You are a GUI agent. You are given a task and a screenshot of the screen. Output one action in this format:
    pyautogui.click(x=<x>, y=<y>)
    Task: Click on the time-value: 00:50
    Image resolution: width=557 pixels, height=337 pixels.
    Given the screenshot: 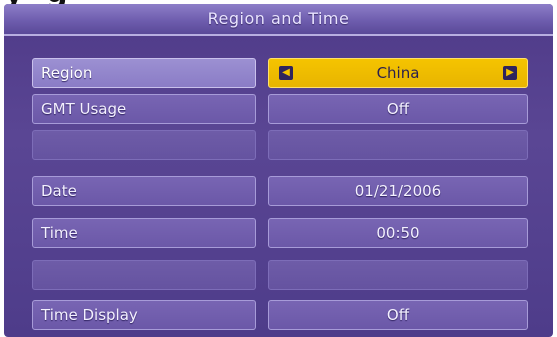 What is the action you would take?
    pyautogui.click(x=398, y=233)
    